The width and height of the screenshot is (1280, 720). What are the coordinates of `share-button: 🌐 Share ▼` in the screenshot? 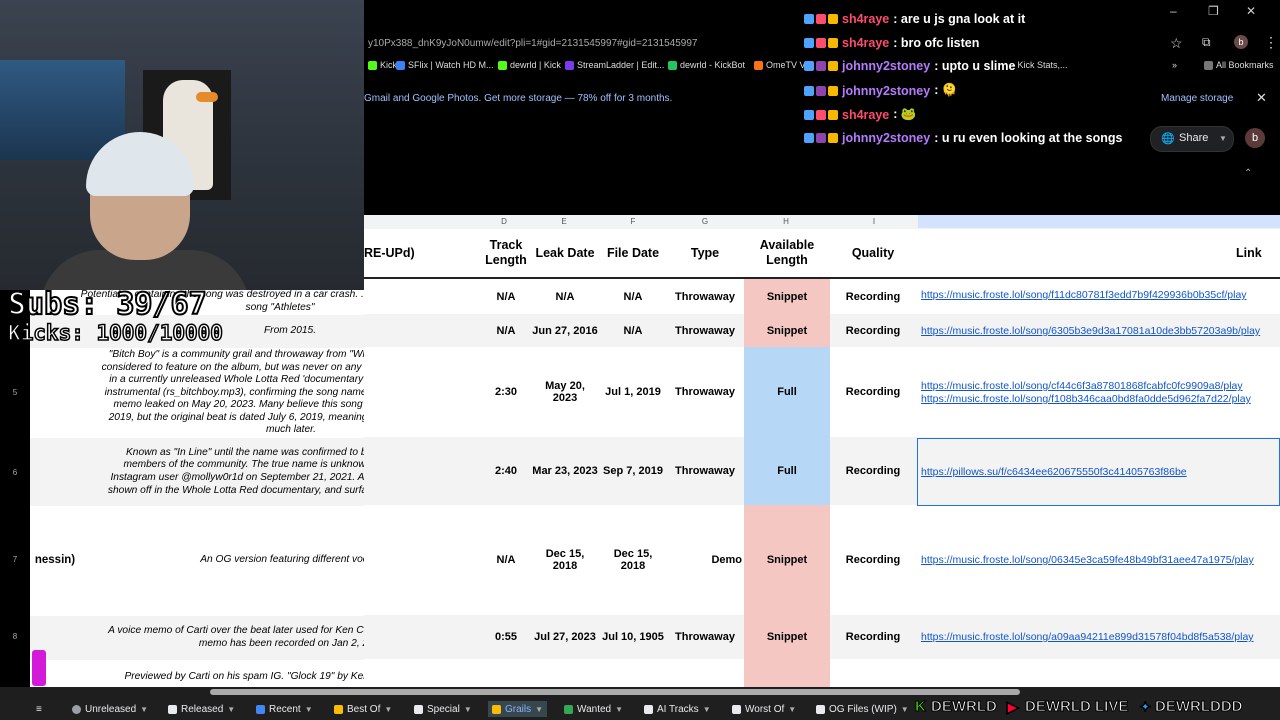 It's located at (1192, 139).